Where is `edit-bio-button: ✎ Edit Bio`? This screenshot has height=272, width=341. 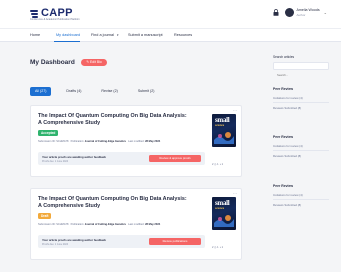
edit-bio-button: ✎ Edit Bio is located at coordinates (94, 62).